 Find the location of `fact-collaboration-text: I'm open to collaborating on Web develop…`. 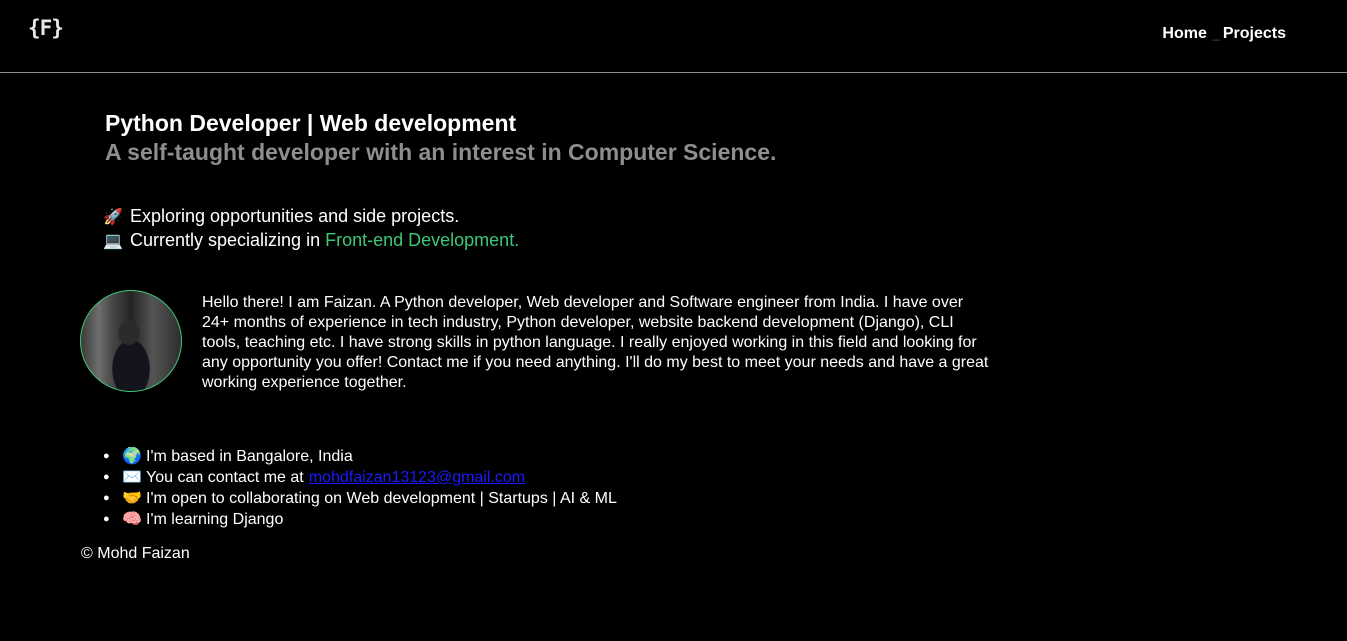

fact-collaboration-text: I'm open to collaborating on Web develop… is located at coordinates (381, 498).